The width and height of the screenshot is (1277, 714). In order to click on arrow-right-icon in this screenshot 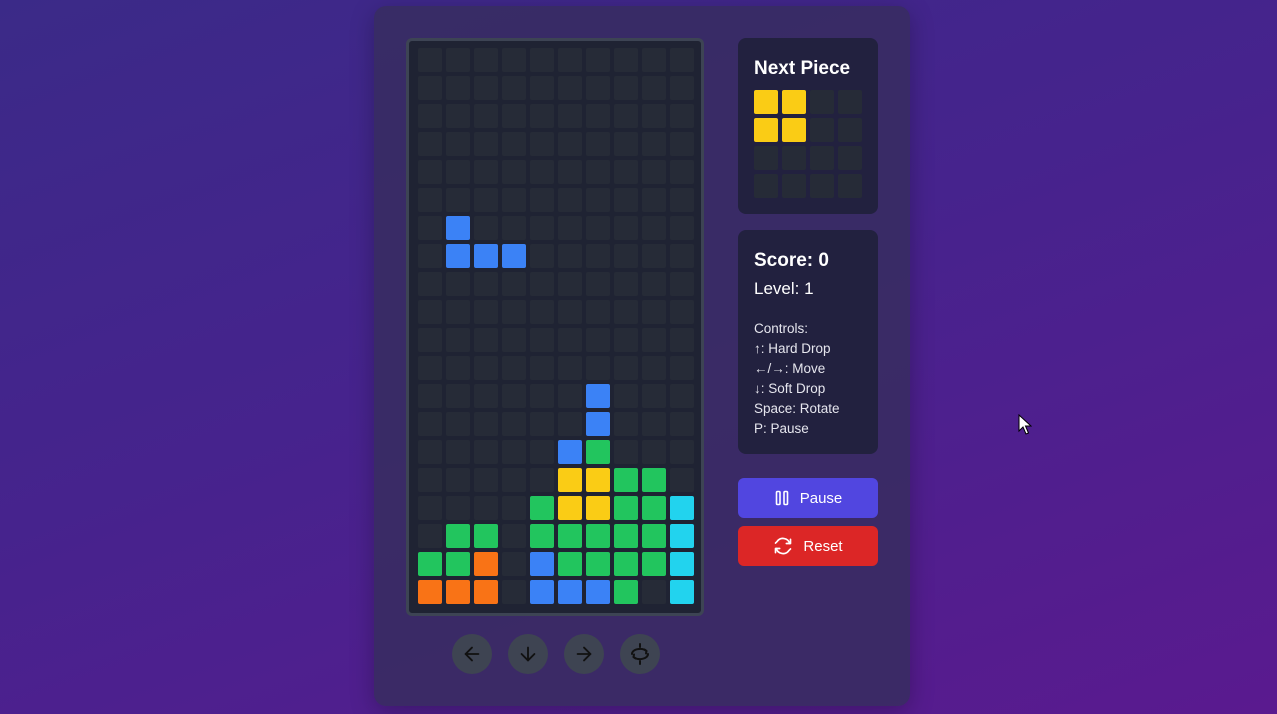, I will do `click(584, 654)`.